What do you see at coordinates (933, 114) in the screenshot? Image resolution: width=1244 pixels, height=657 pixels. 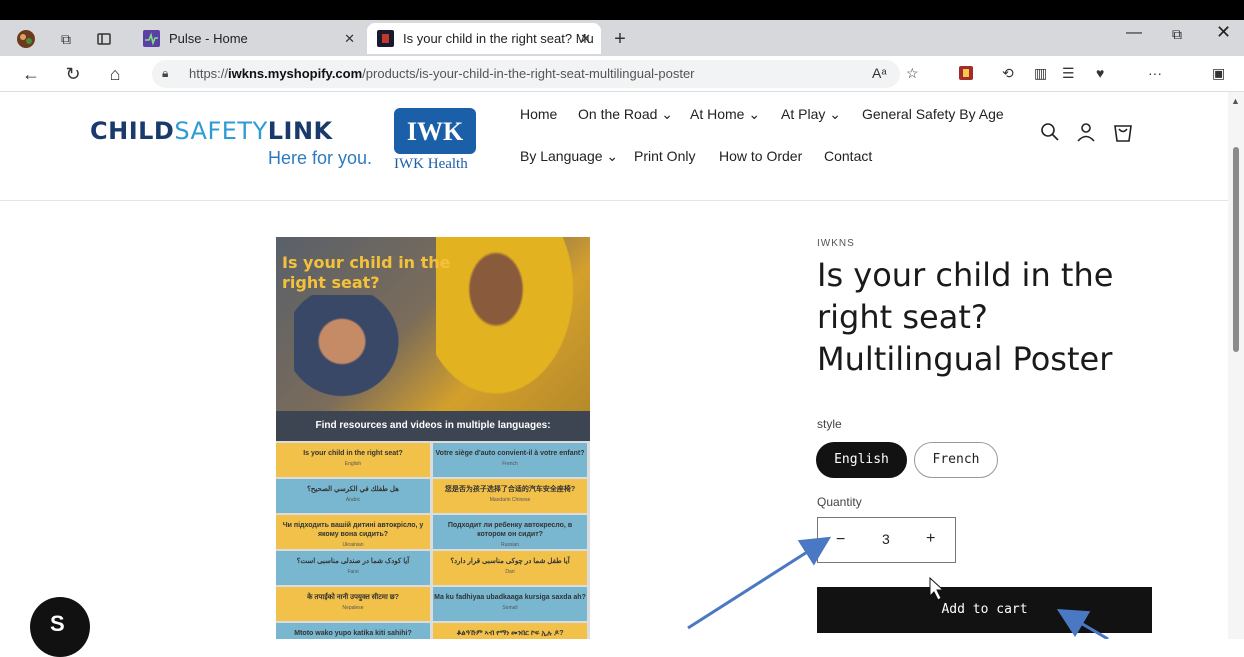 I see `nav-general-safety: General Safety By Age` at bounding box center [933, 114].